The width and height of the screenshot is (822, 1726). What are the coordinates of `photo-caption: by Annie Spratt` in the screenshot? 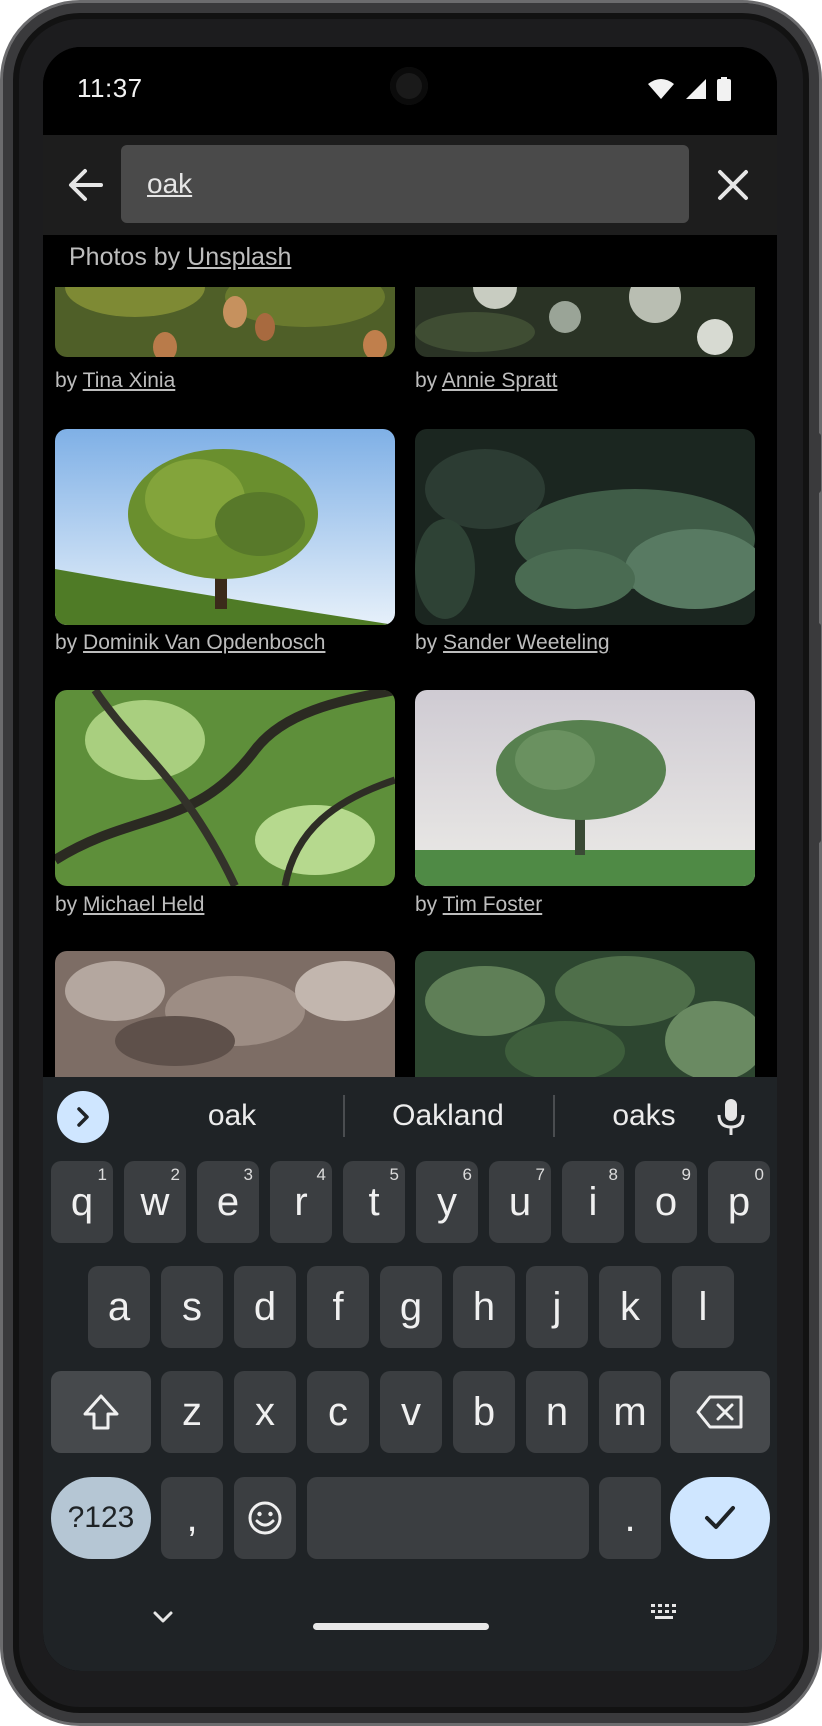 It's located at (486, 380).